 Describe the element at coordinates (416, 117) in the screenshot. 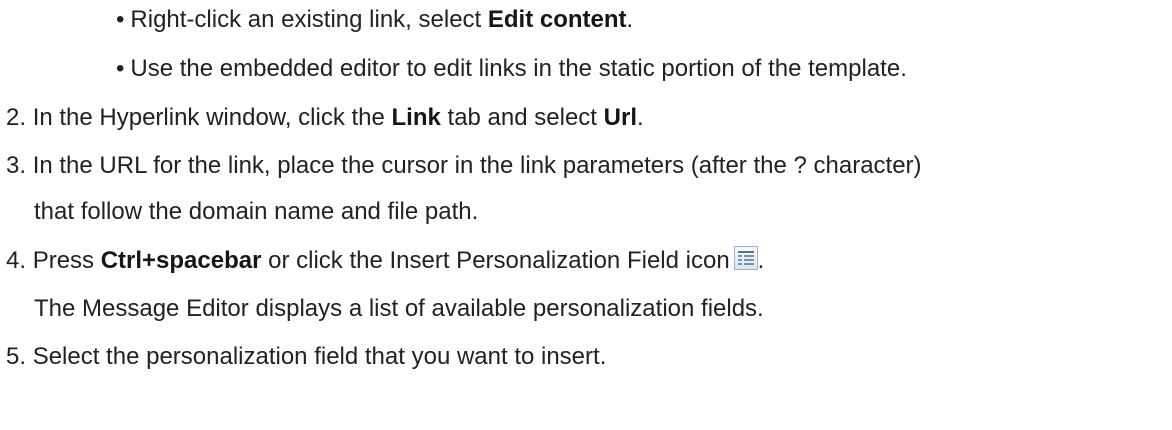

I see `link-tab-label: Link` at that location.